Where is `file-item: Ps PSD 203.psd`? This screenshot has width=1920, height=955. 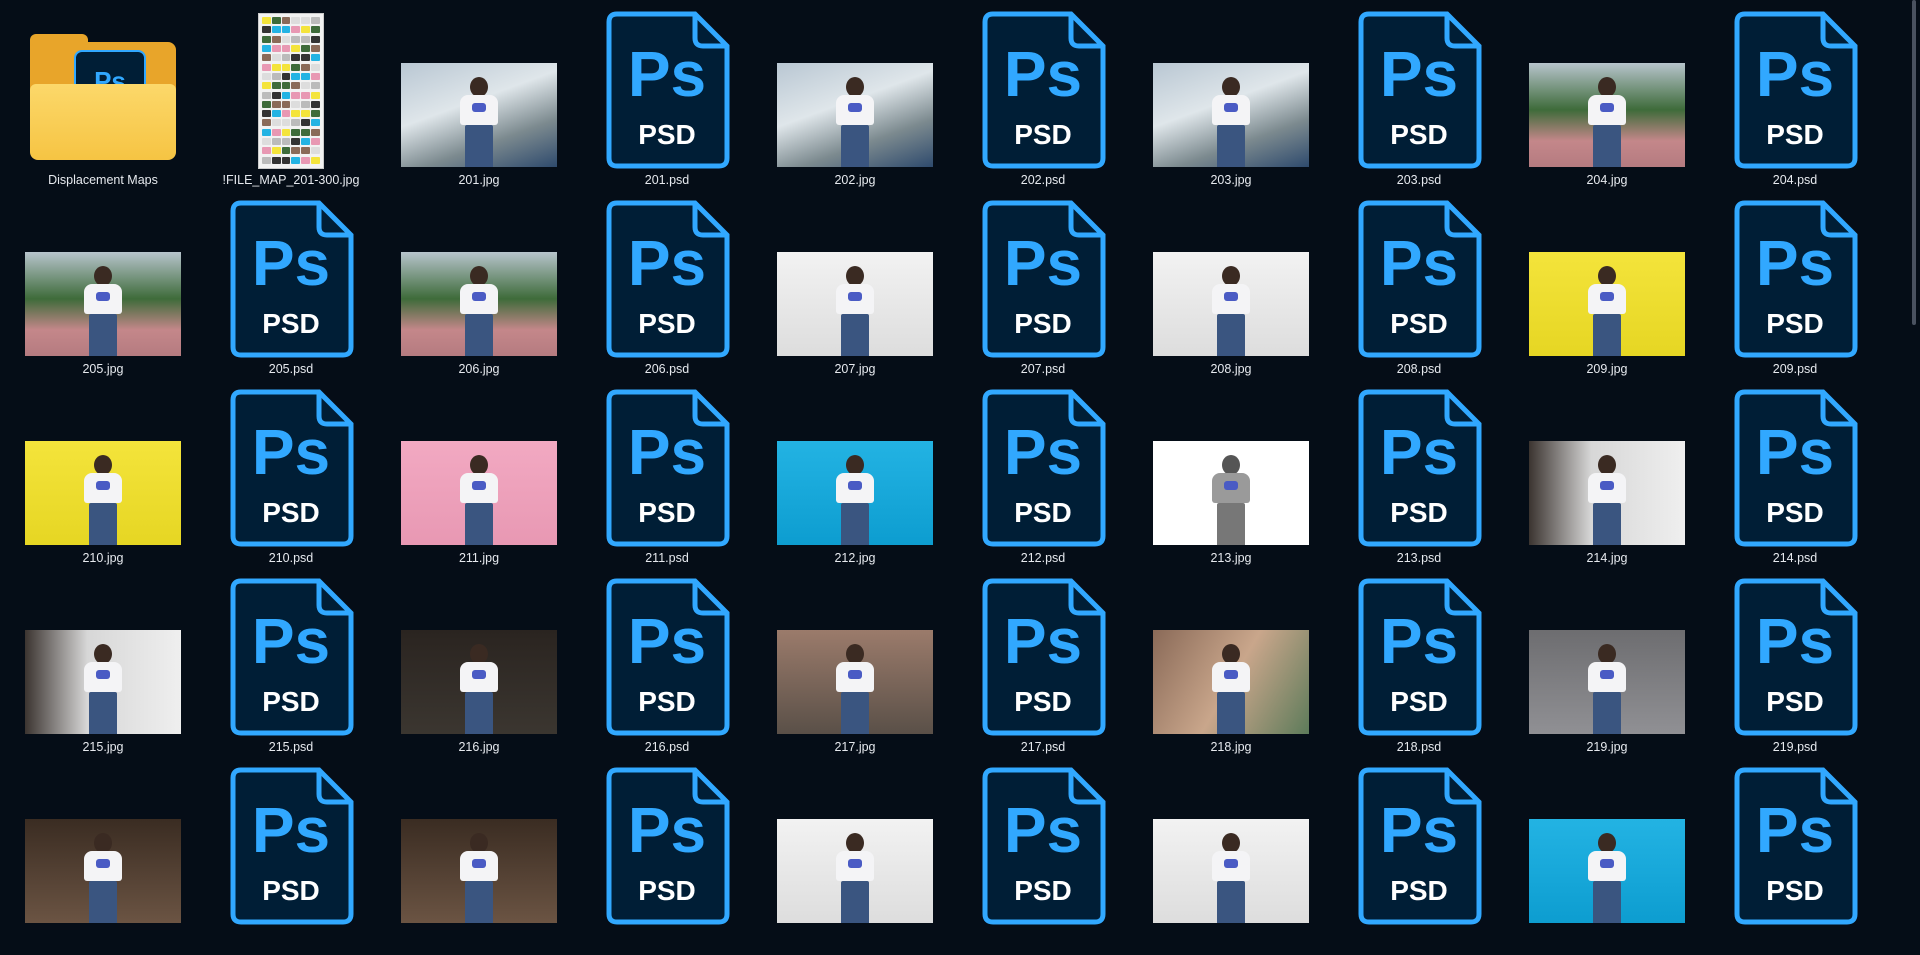
file-item: Ps PSD 203.psd is located at coordinates (1419, 104).